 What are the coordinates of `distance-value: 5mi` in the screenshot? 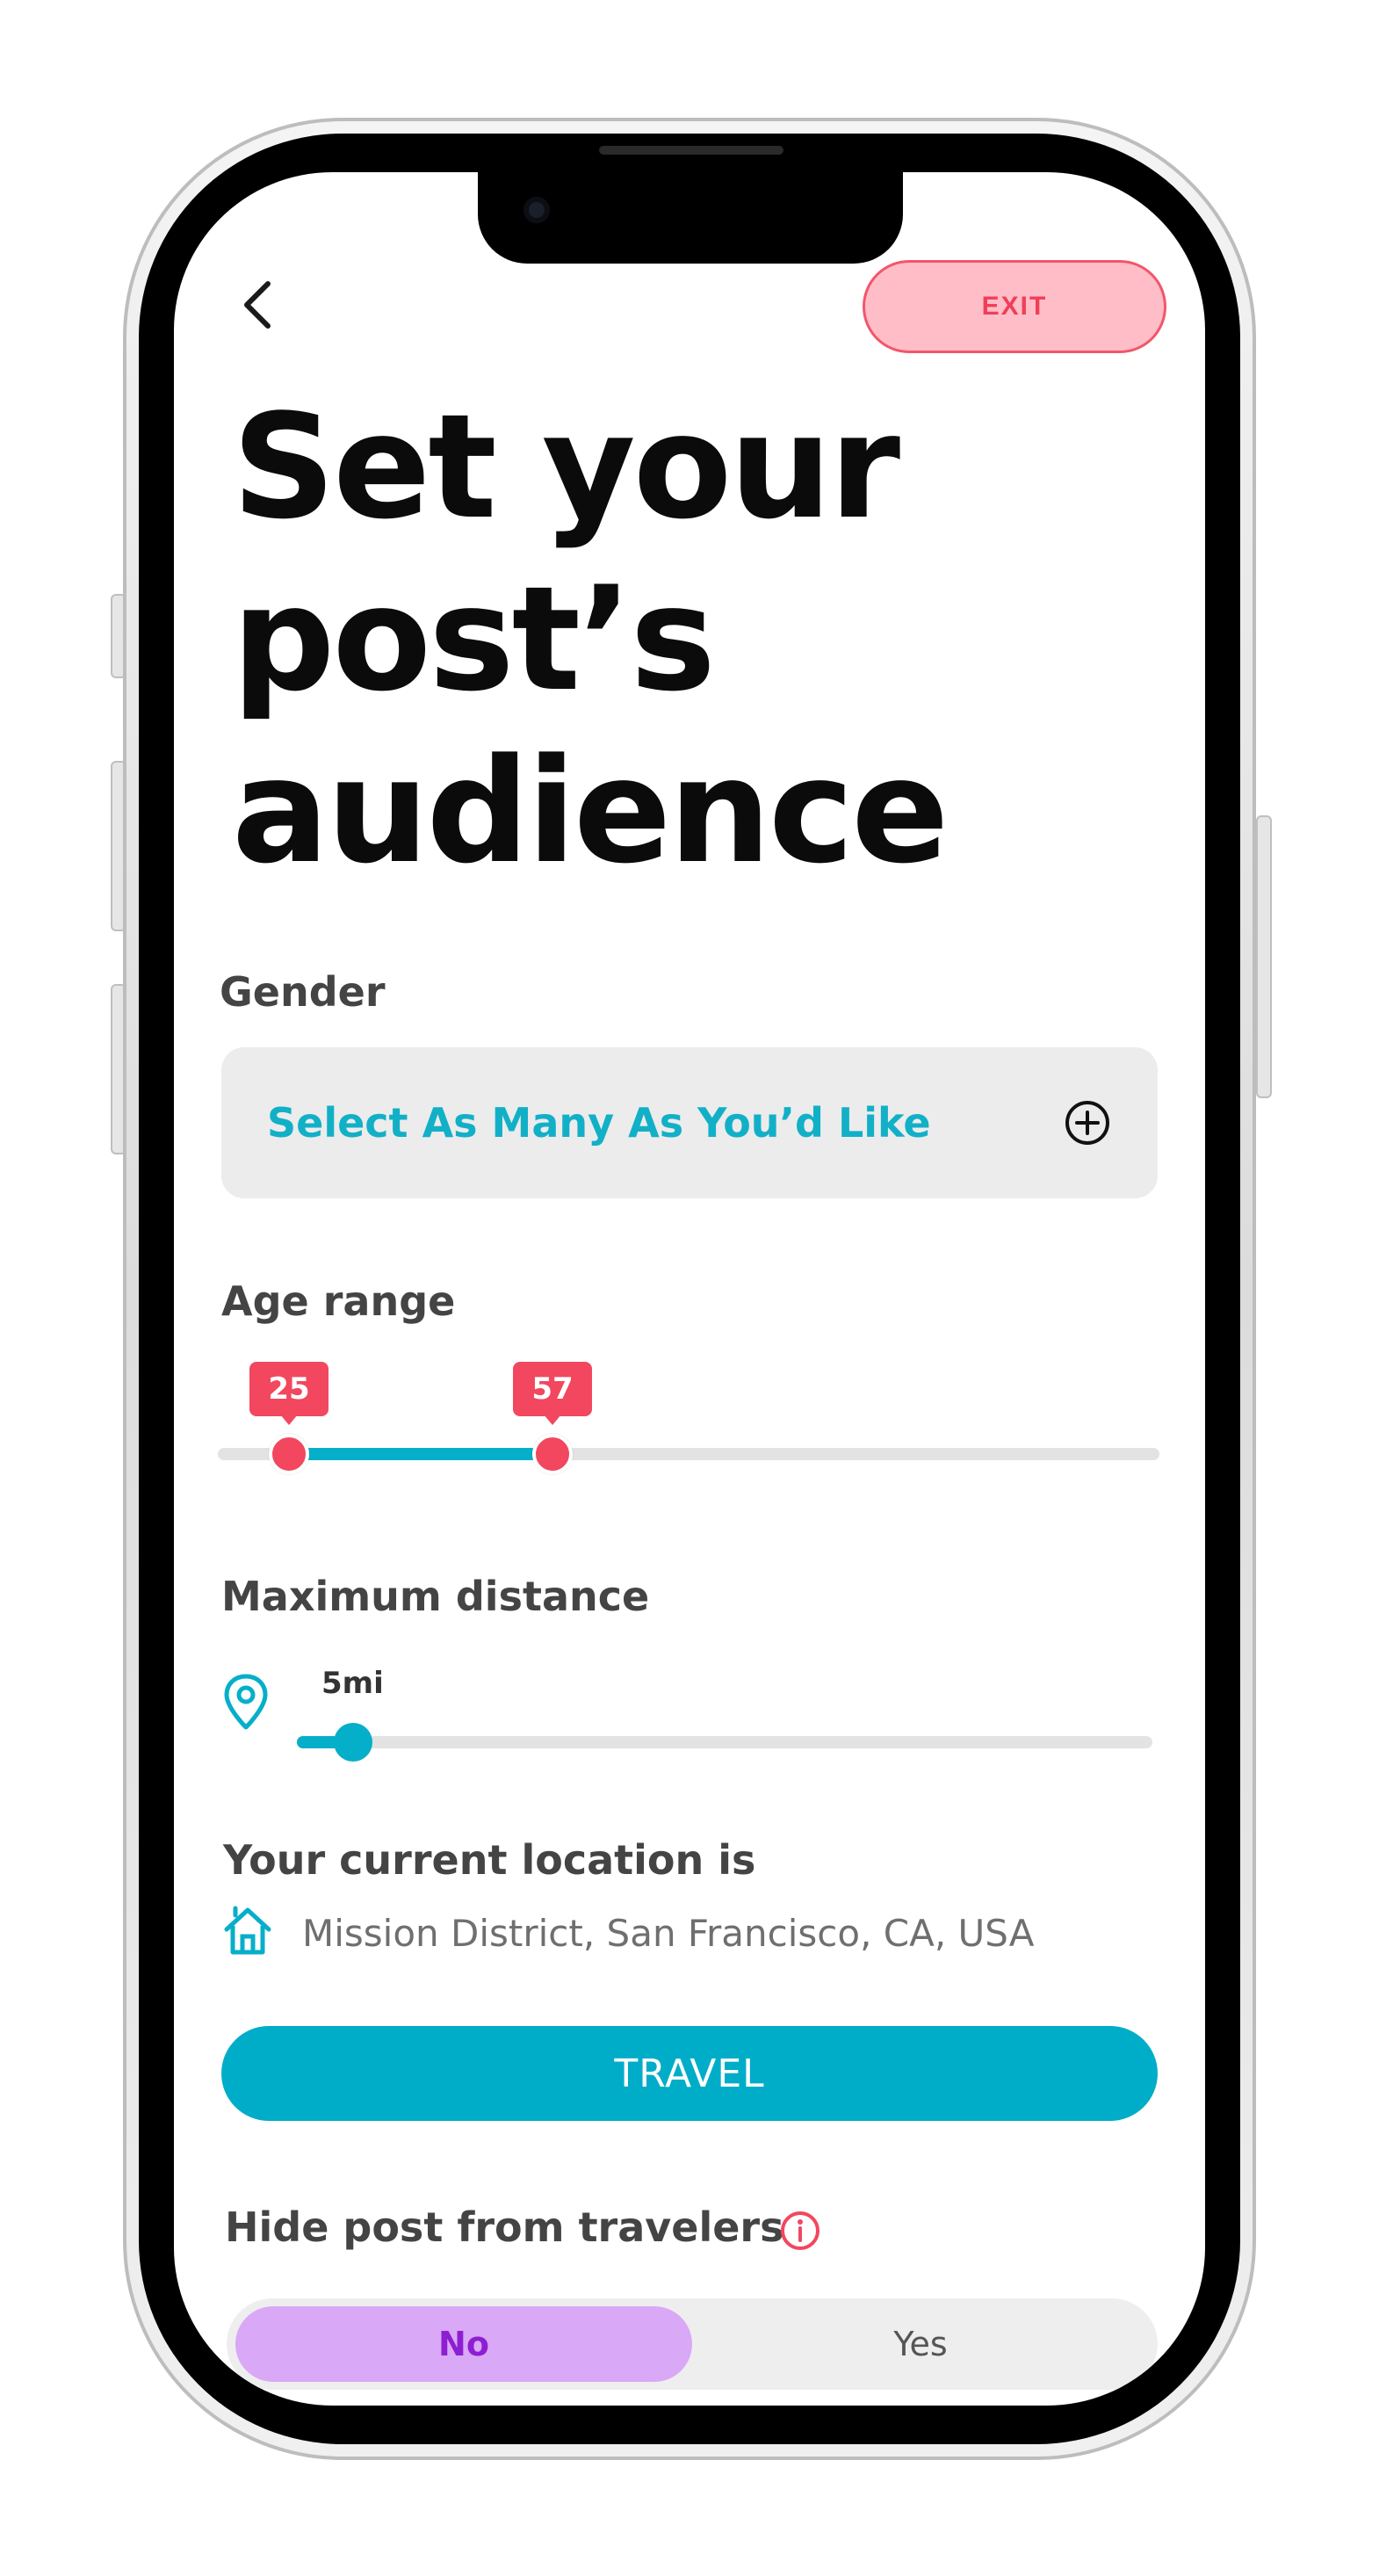 It's located at (352, 1683).